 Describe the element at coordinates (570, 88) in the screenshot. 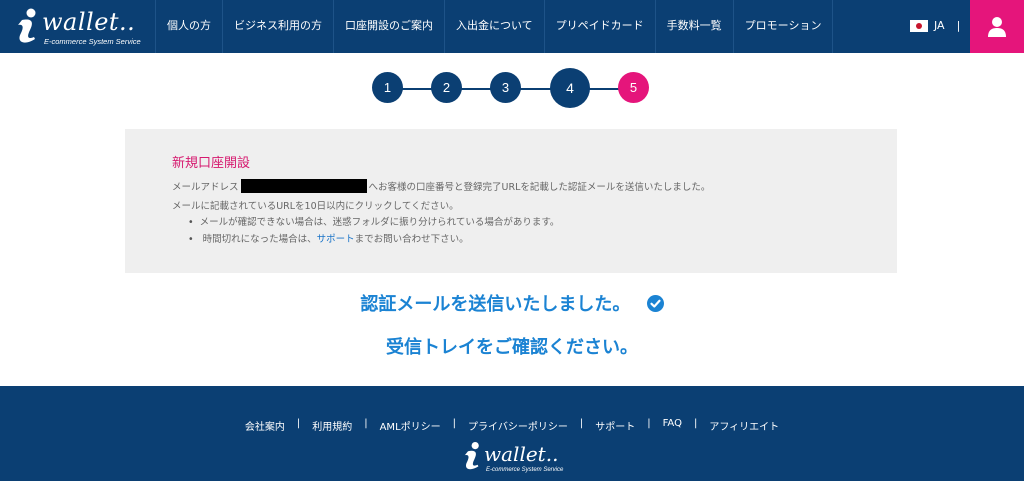

I see `step-4-current: 4` at that location.